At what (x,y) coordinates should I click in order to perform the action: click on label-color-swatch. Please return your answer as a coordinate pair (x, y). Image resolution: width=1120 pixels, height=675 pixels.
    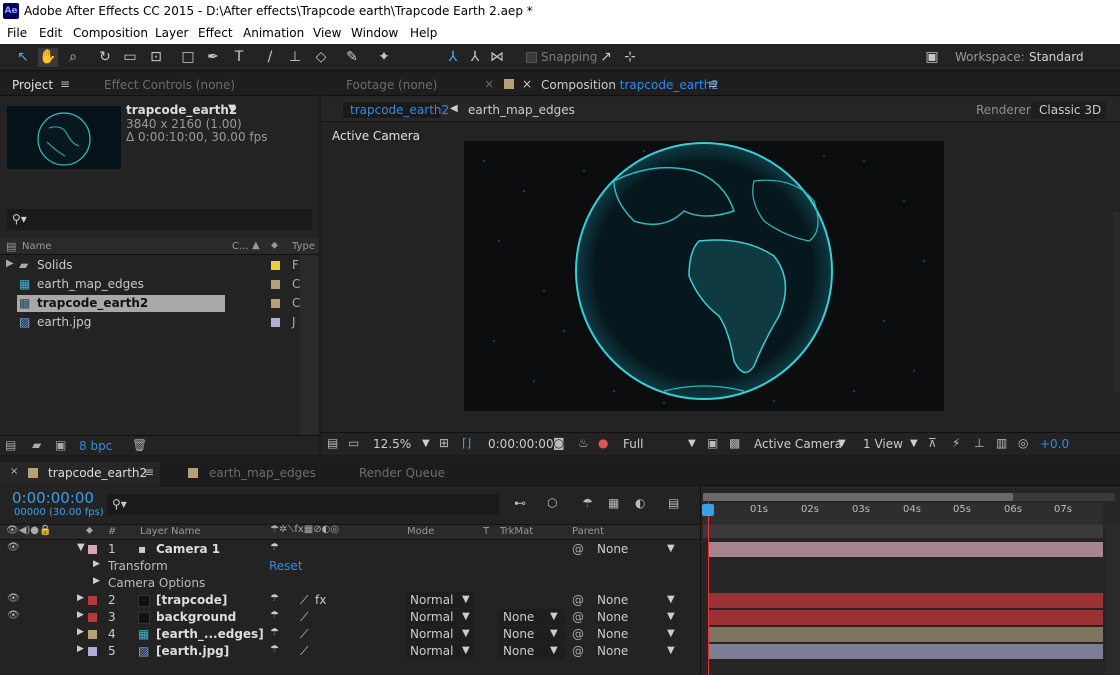
    Looking at the image, I should click on (275, 265).